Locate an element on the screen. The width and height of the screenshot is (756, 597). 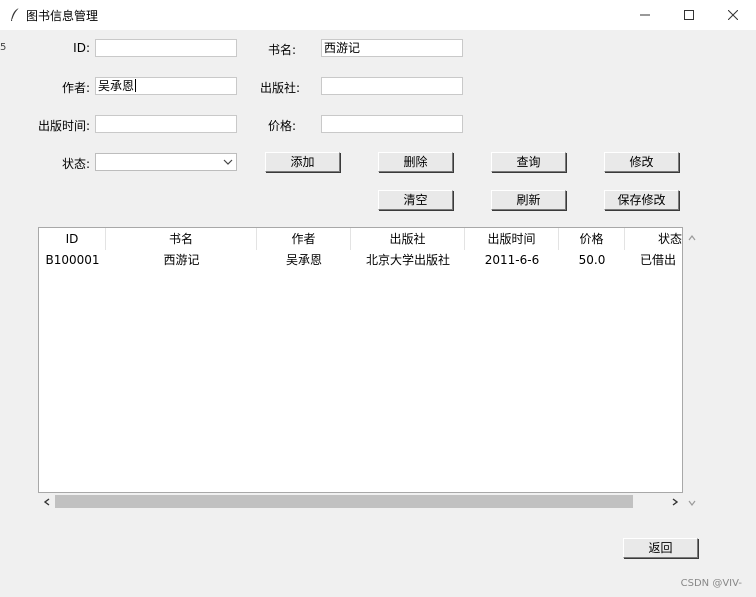
price-label: 价格: is located at coordinates (281, 126).